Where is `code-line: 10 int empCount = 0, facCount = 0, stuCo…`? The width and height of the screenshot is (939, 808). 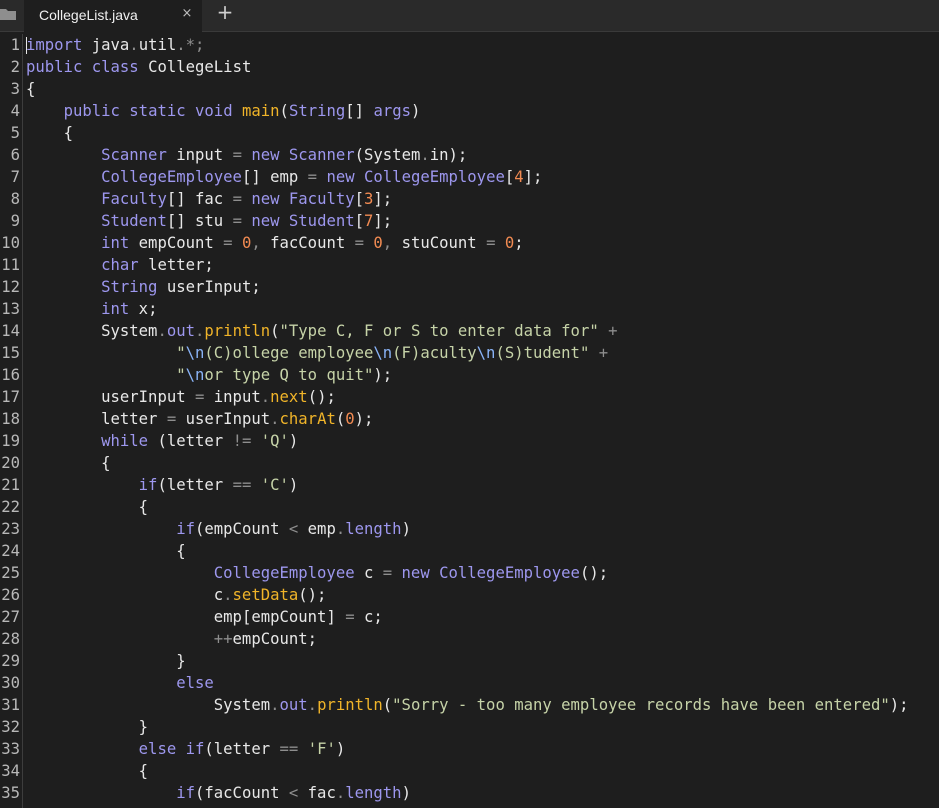 code-line: 10 int empCount = 0, facCount = 0, stuCo… is located at coordinates (469, 243).